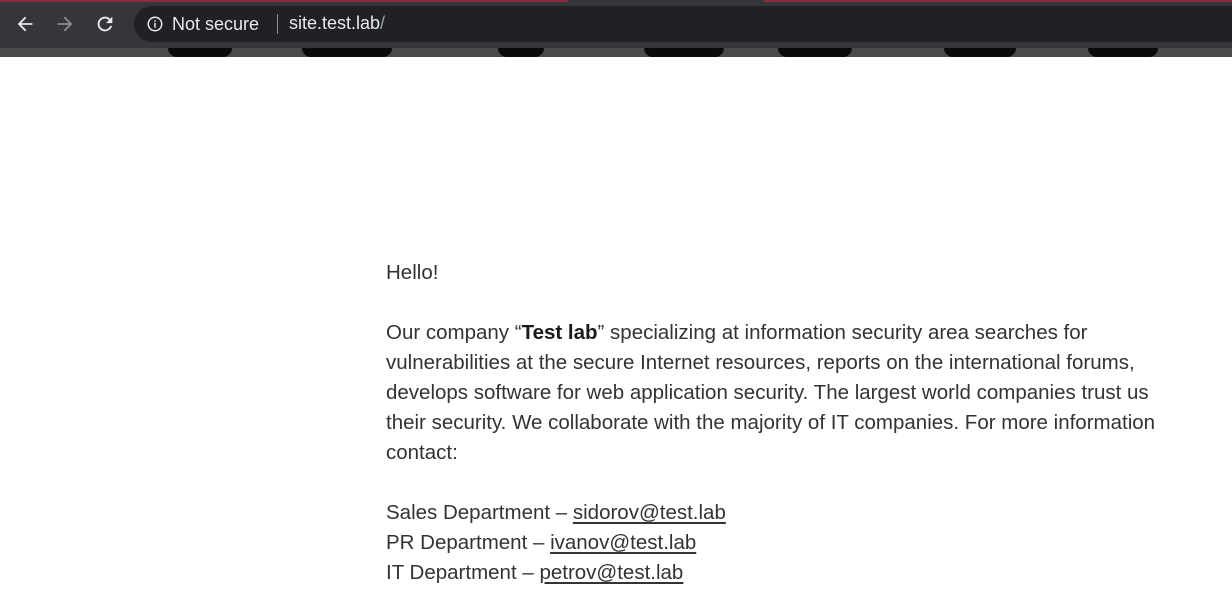 The image size is (1232, 613). I want to click on back-button, so click(25, 24).